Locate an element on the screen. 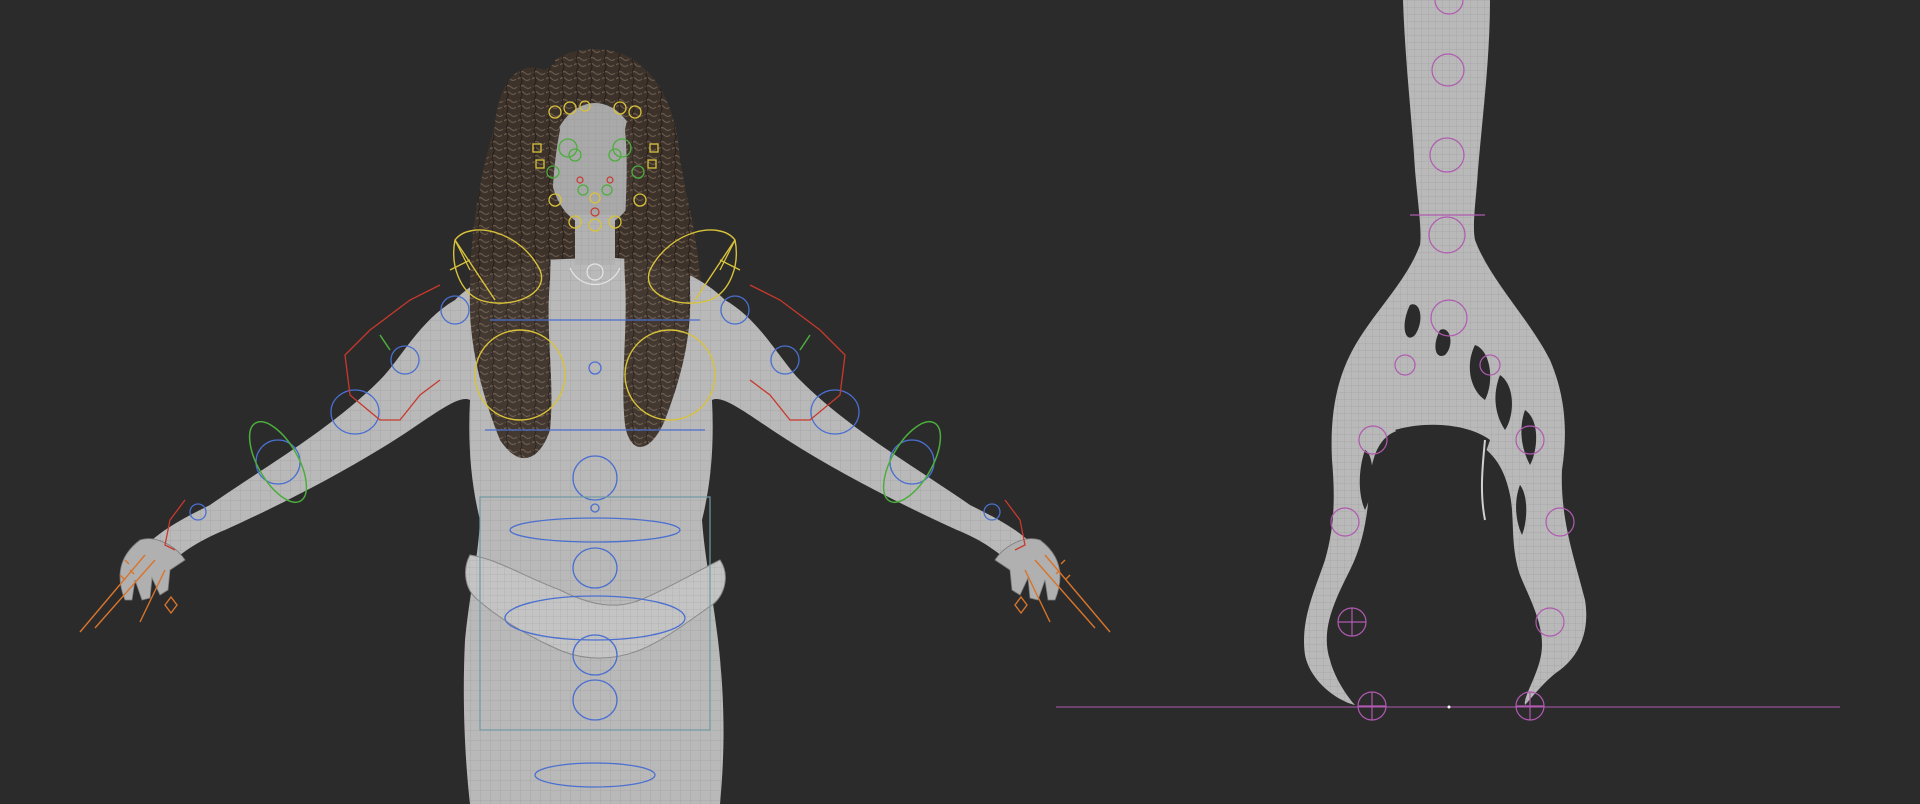 The width and height of the screenshot is (1920, 804). tail-model is located at coordinates (1445, 360).